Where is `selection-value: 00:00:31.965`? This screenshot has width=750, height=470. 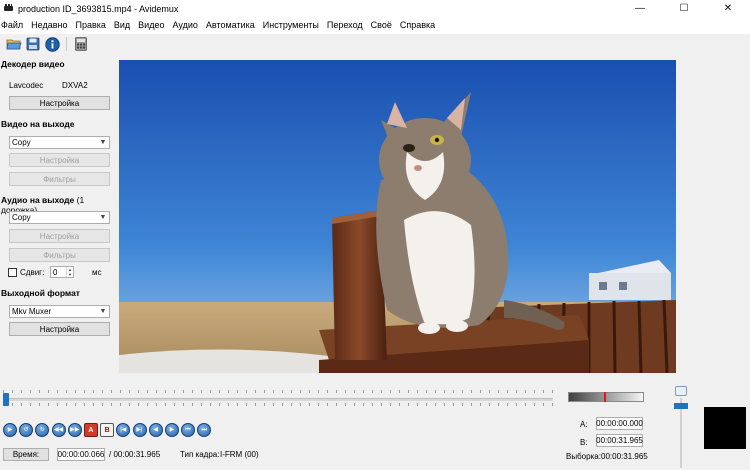 selection-value: 00:00:31.965 is located at coordinates (624, 456).